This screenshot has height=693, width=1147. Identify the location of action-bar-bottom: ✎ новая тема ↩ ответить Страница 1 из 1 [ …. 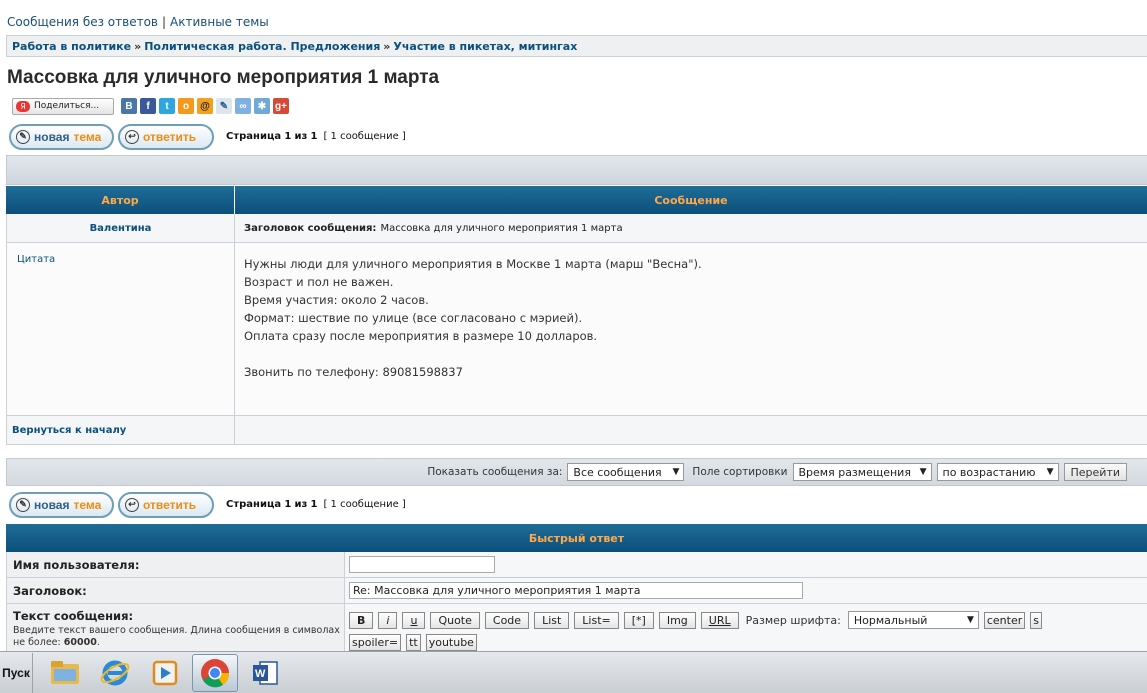
(207, 504).